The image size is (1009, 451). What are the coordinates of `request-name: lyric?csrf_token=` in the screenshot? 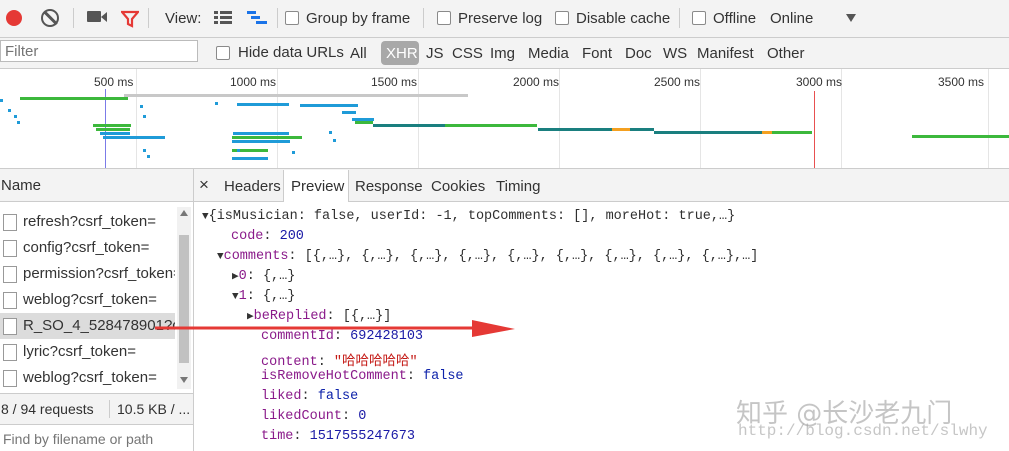 It's located at (79, 351).